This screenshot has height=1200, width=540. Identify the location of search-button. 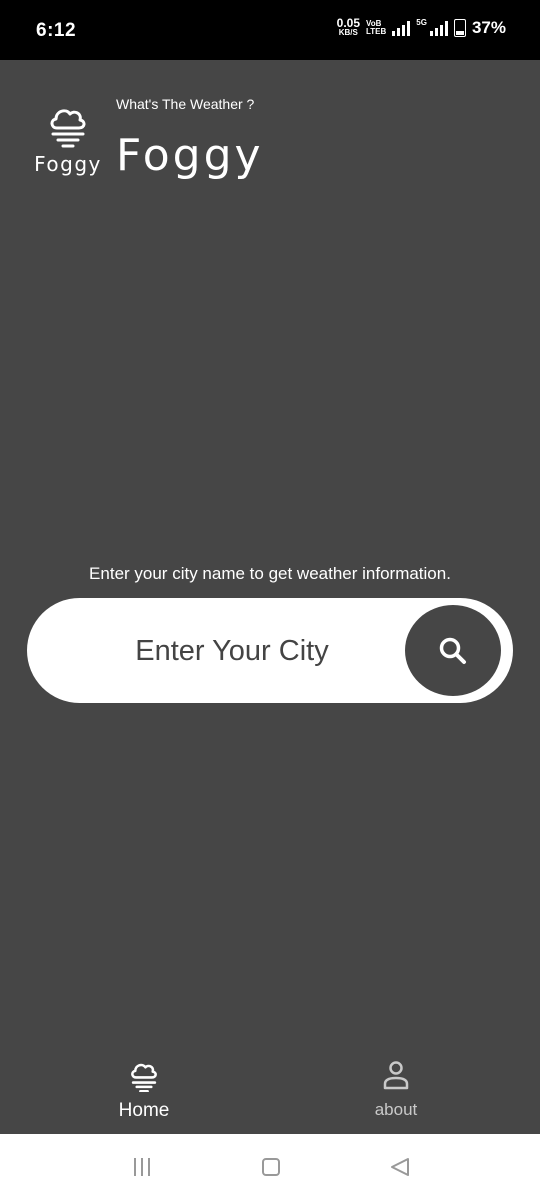
(453, 650).